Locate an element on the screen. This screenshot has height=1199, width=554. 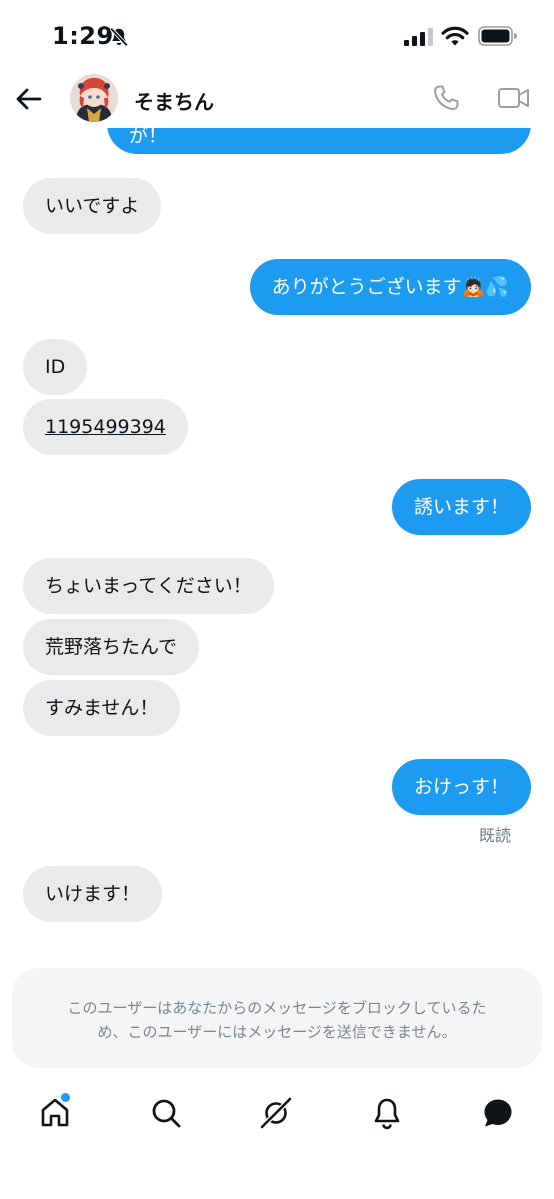
message-bubble-received: すみません！ is located at coordinates (102, 708).